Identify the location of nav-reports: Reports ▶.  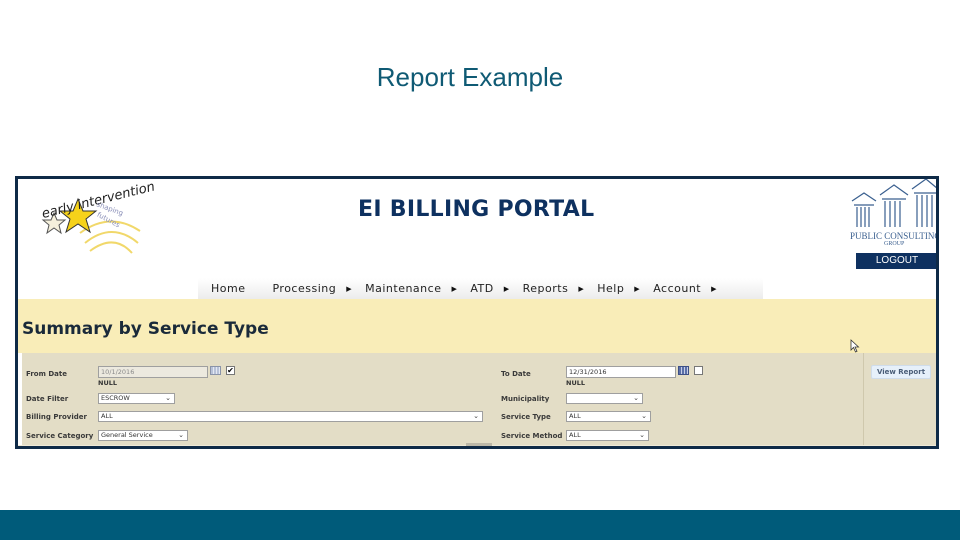
(554, 288).